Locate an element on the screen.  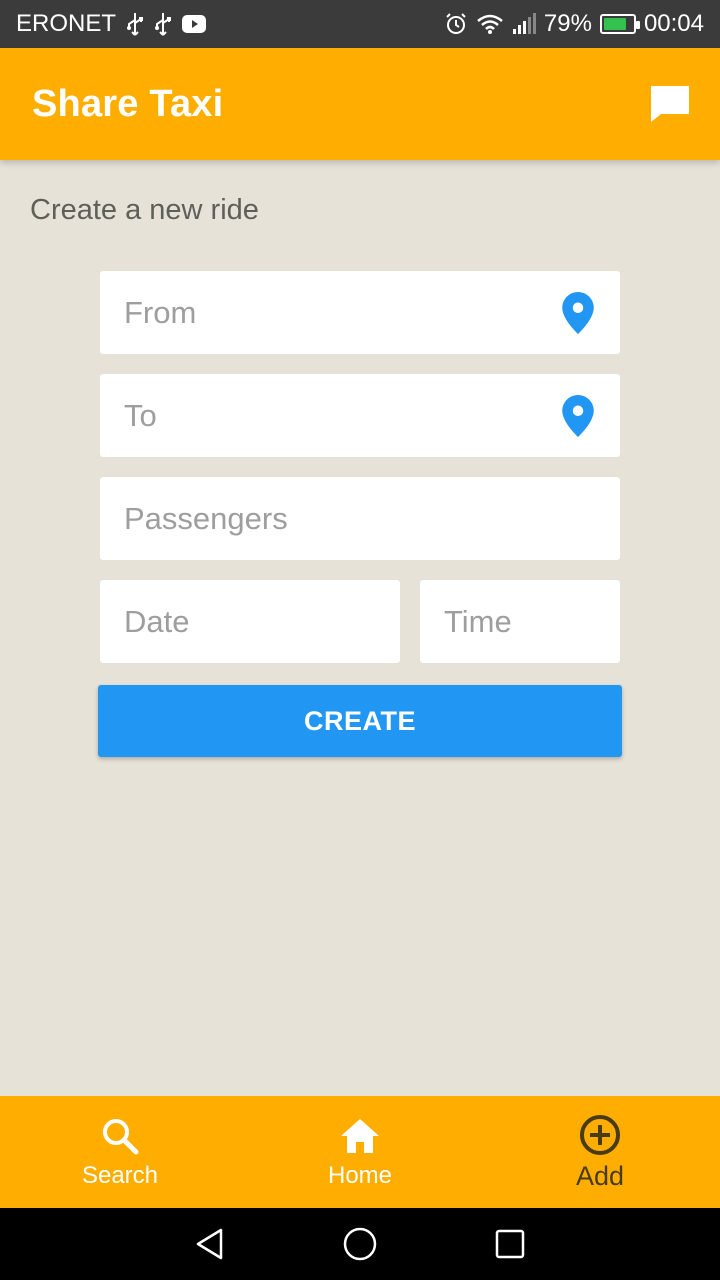
search-icon is located at coordinates (120, 1136).